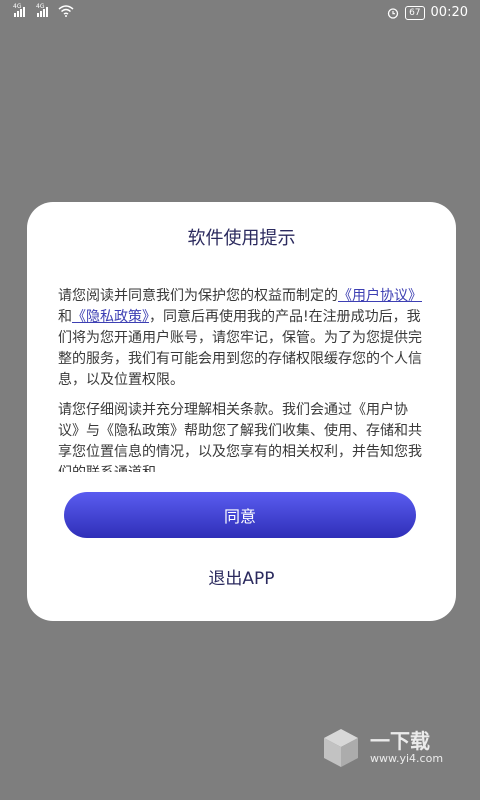  What do you see at coordinates (66, 11) in the screenshot?
I see `wifi-icon` at bounding box center [66, 11].